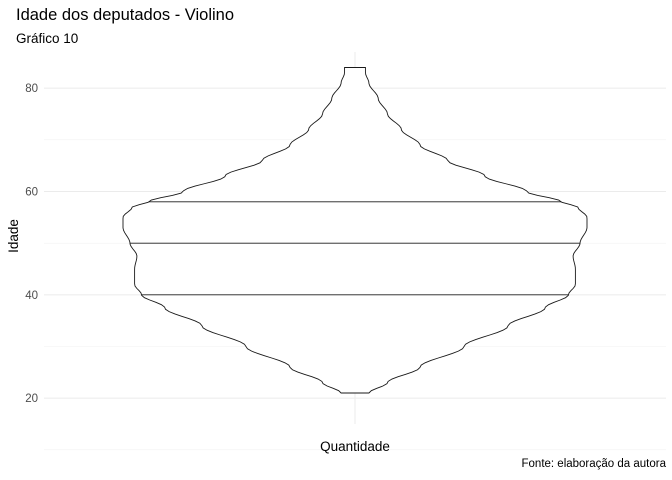  What do you see at coordinates (13, 236) in the screenshot?
I see `y-axis-label: Idade` at bounding box center [13, 236].